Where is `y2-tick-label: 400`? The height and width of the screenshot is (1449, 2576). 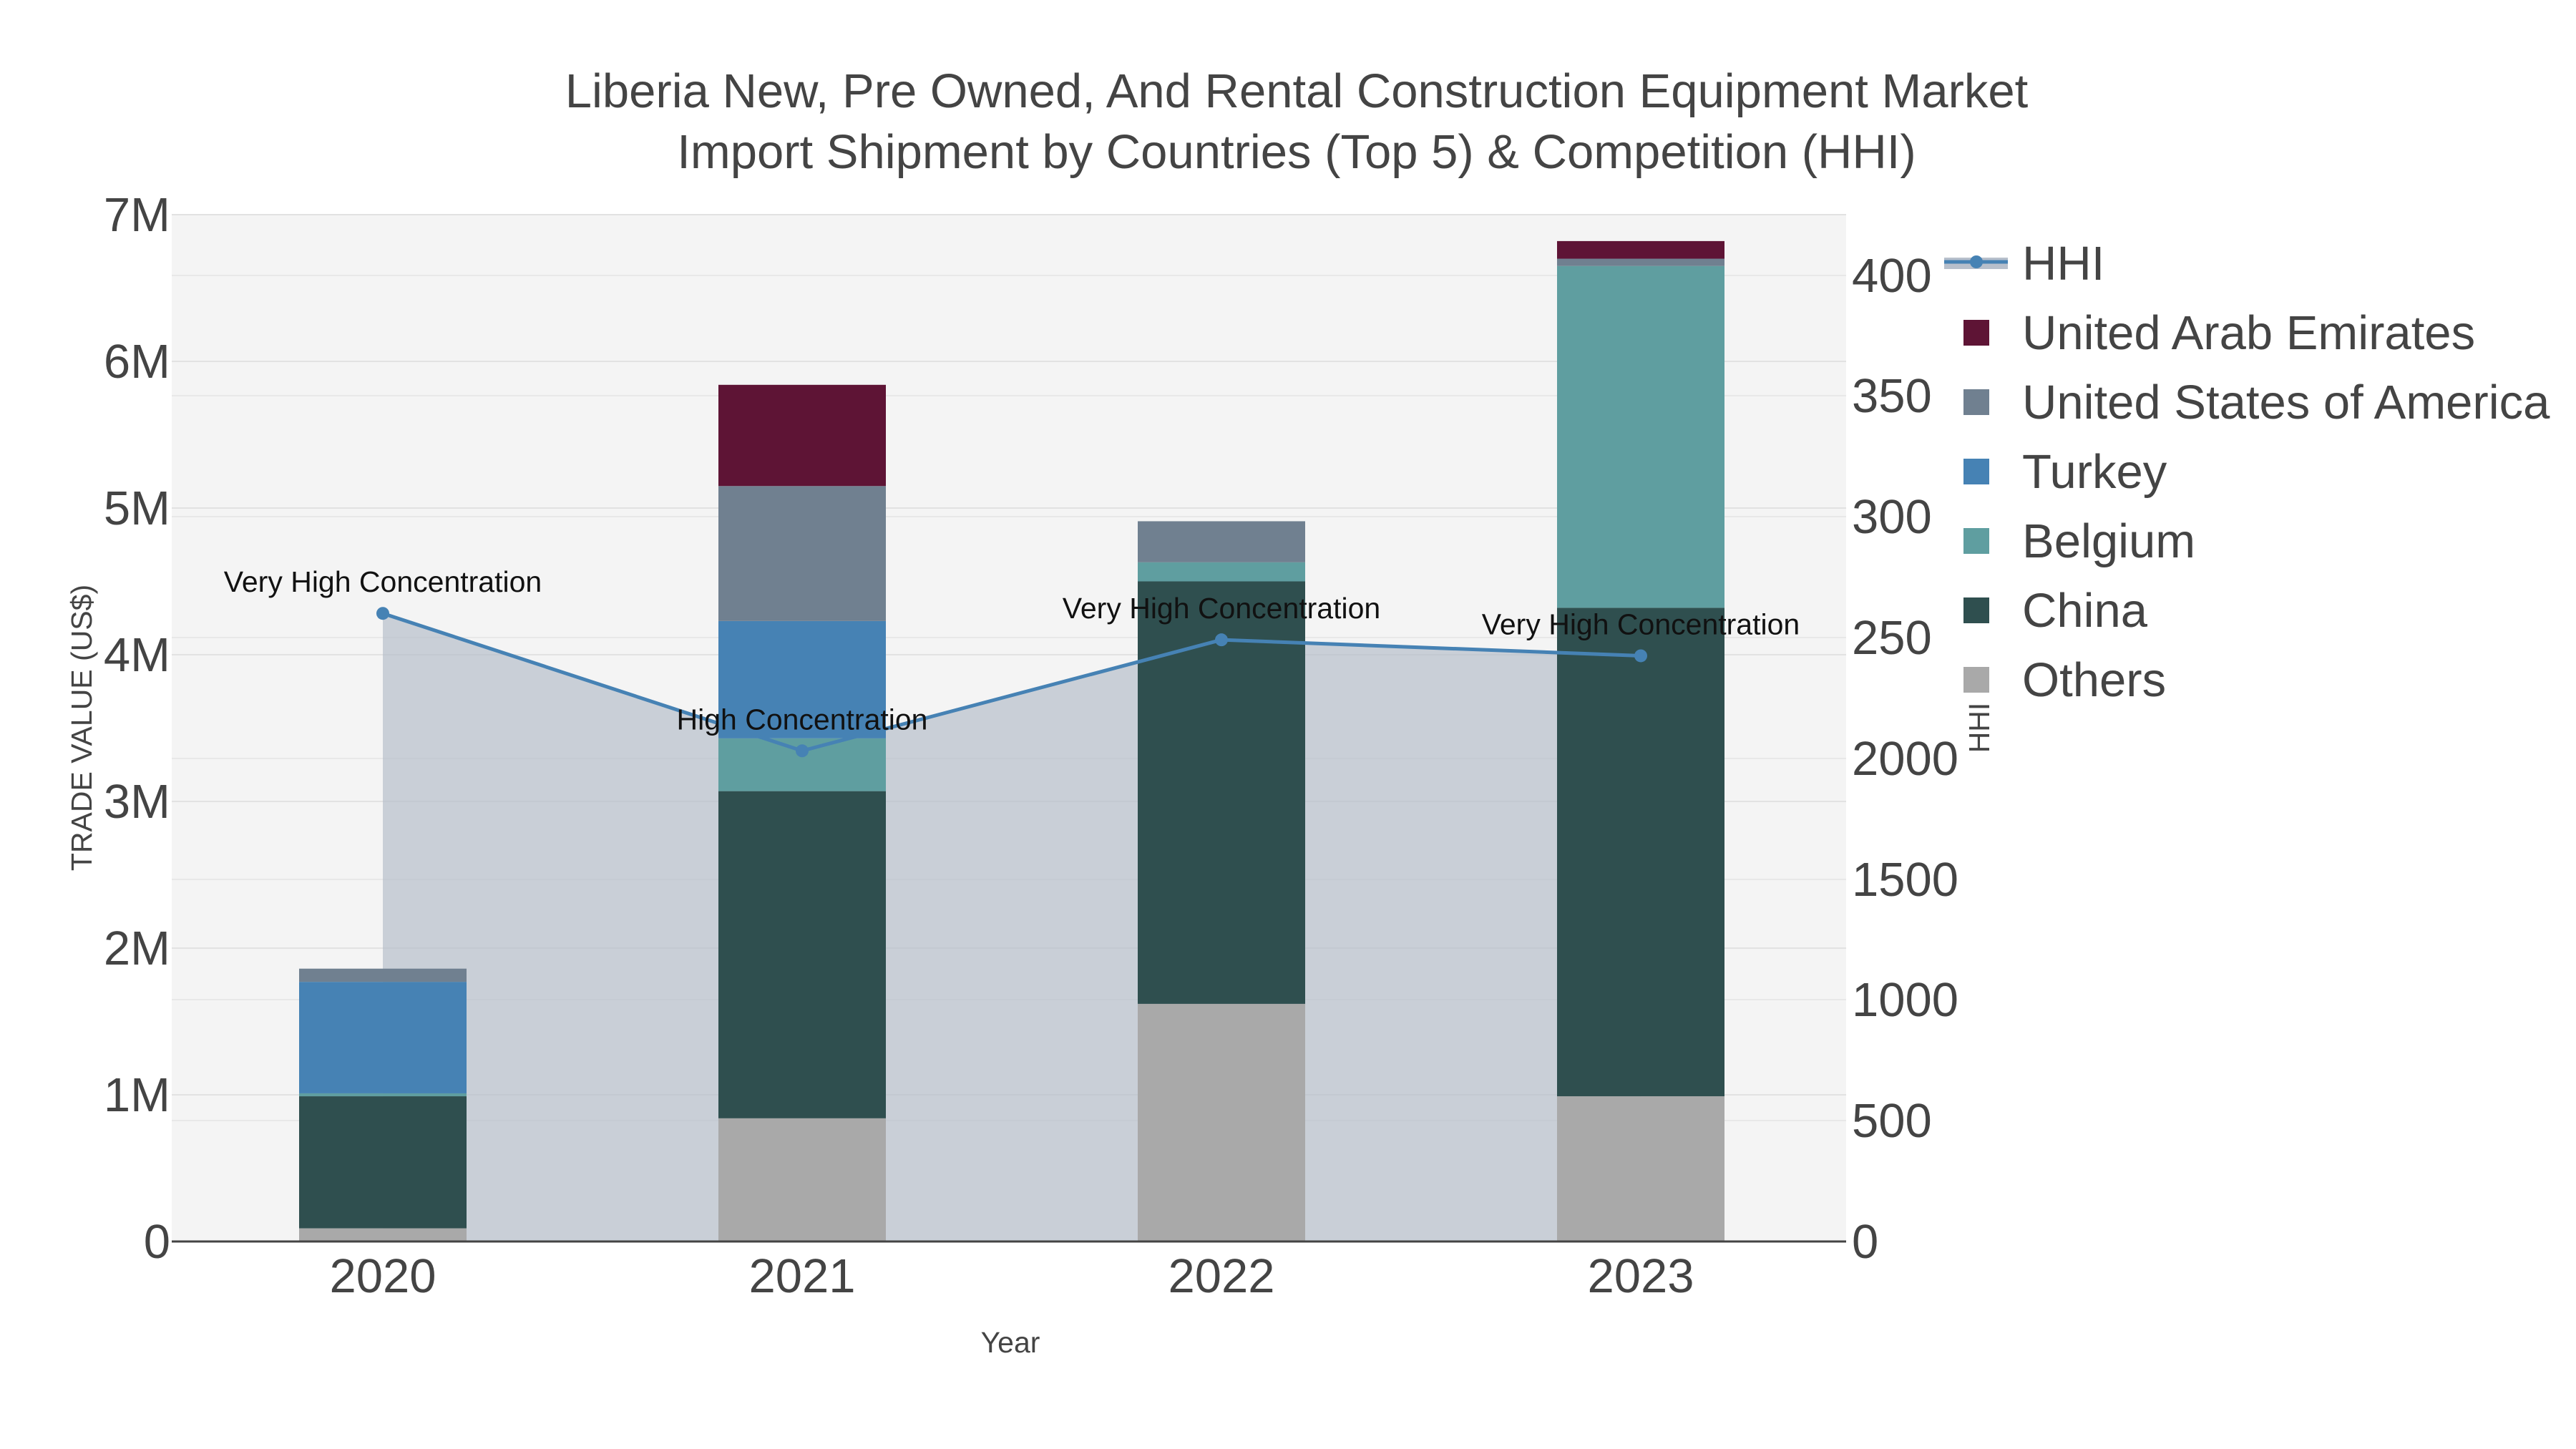 y2-tick-label: 400 is located at coordinates (1892, 276).